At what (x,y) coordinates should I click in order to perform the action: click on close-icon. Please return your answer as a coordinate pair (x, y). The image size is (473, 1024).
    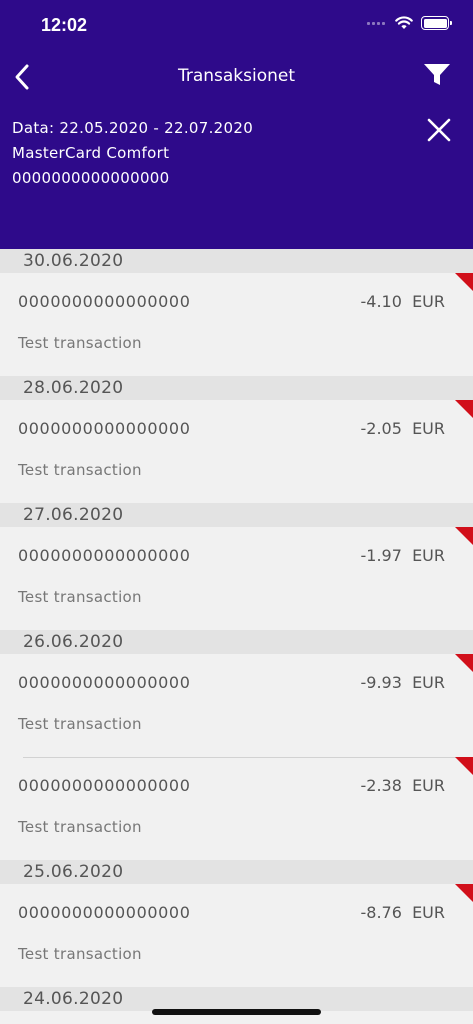
    Looking at the image, I should click on (439, 130).